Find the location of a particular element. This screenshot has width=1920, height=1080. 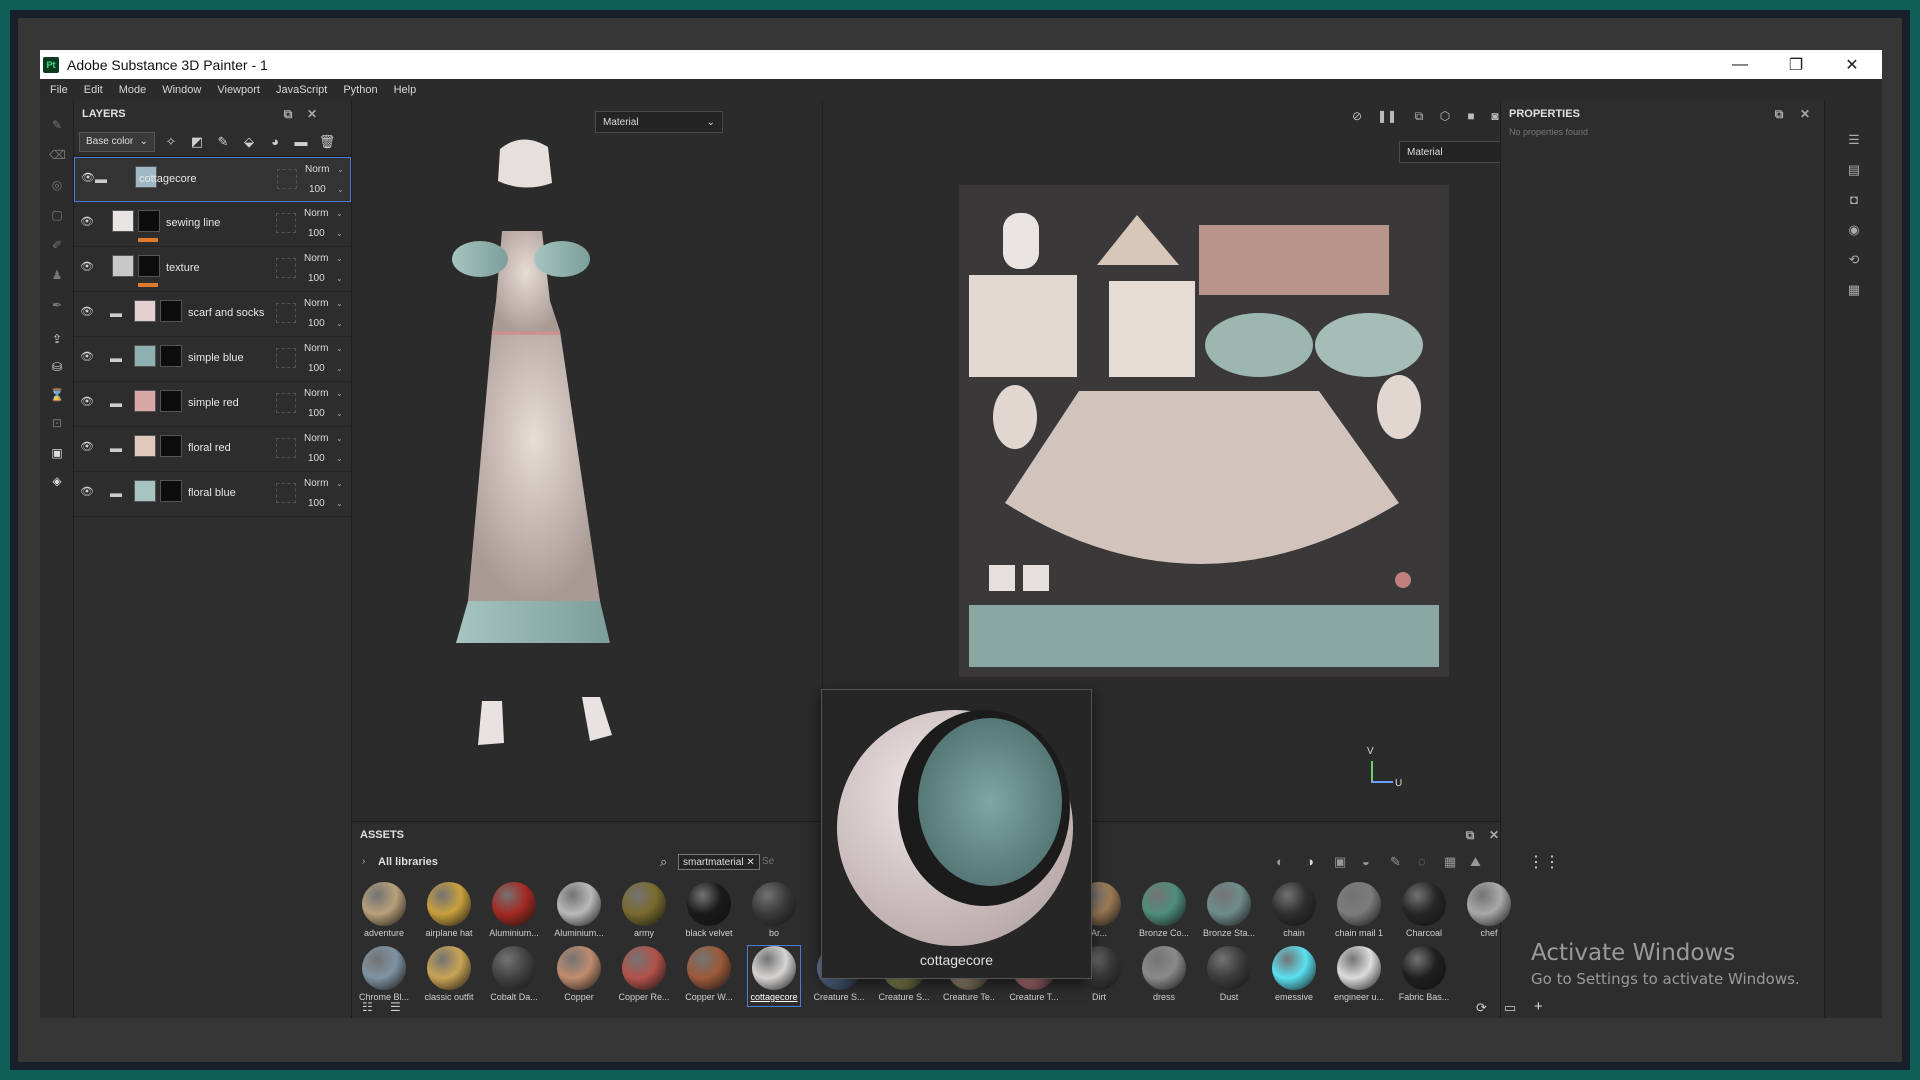

library-breadcrumb: All libraries is located at coordinates (408, 862).